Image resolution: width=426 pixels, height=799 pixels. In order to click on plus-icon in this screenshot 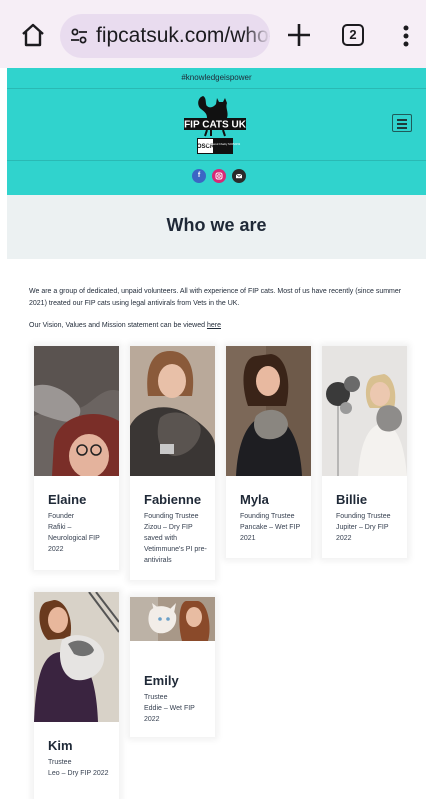, I will do `click(299, 35)`.